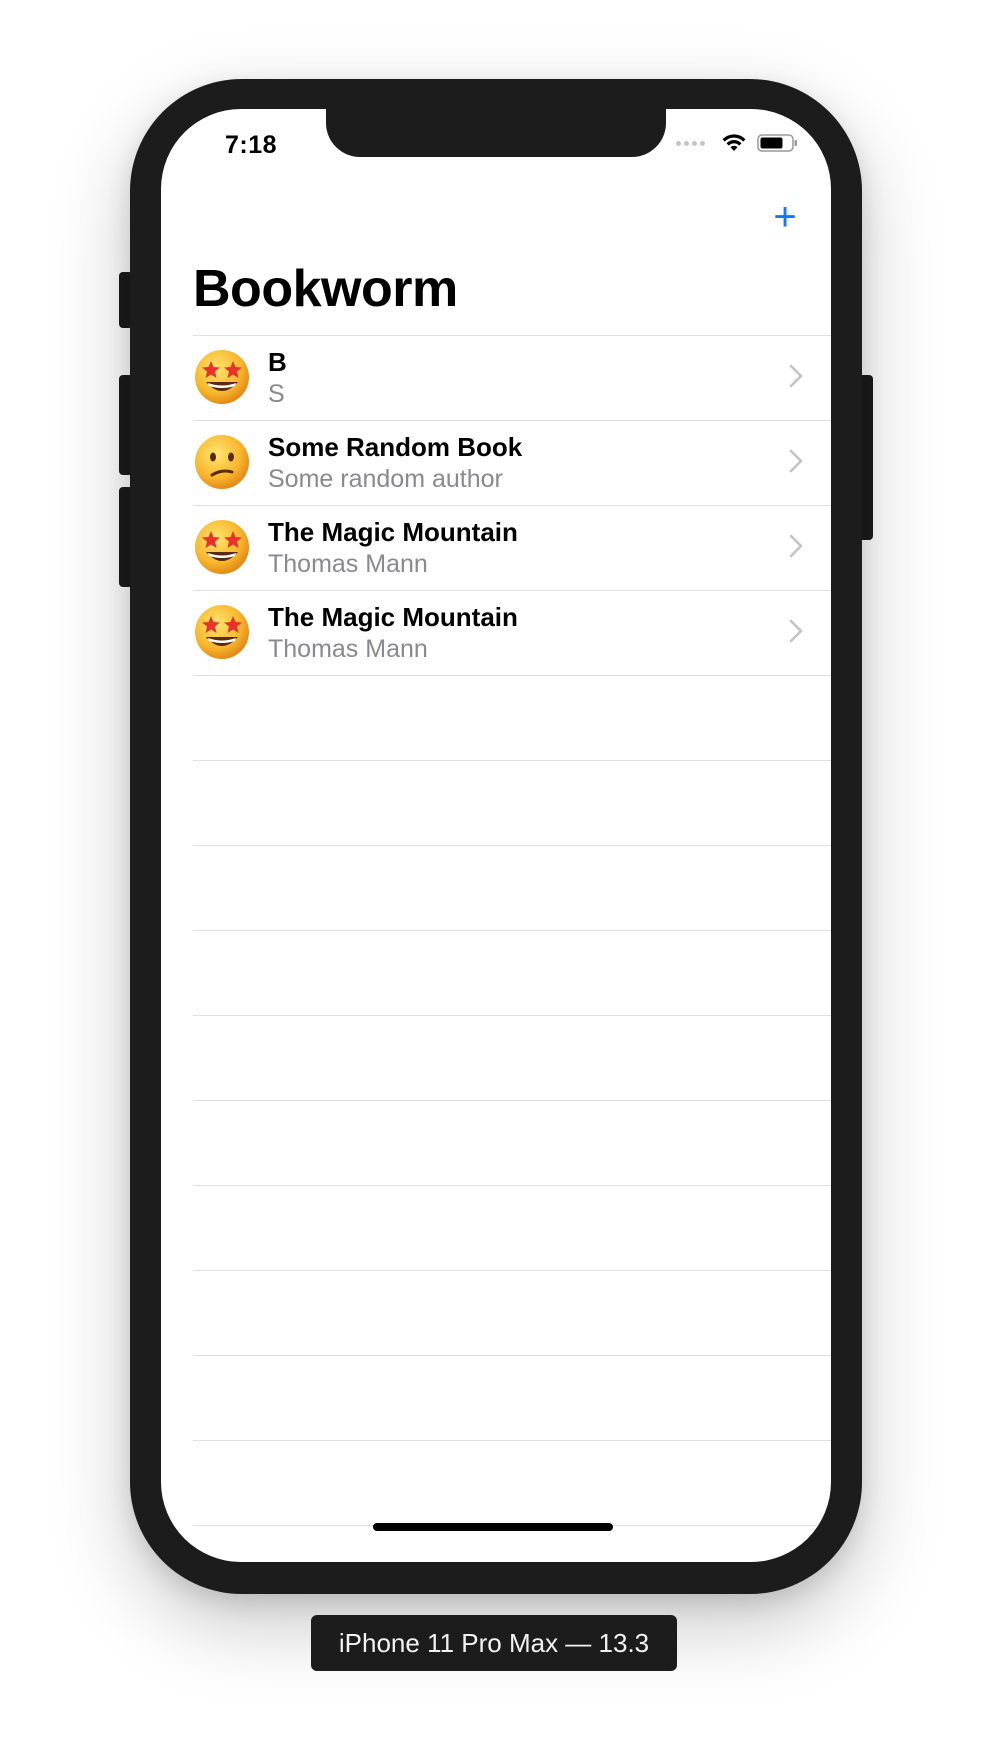  Describe the element at coordinates (734, 142) in the screenshot. I see `wifi-icon` at that location.